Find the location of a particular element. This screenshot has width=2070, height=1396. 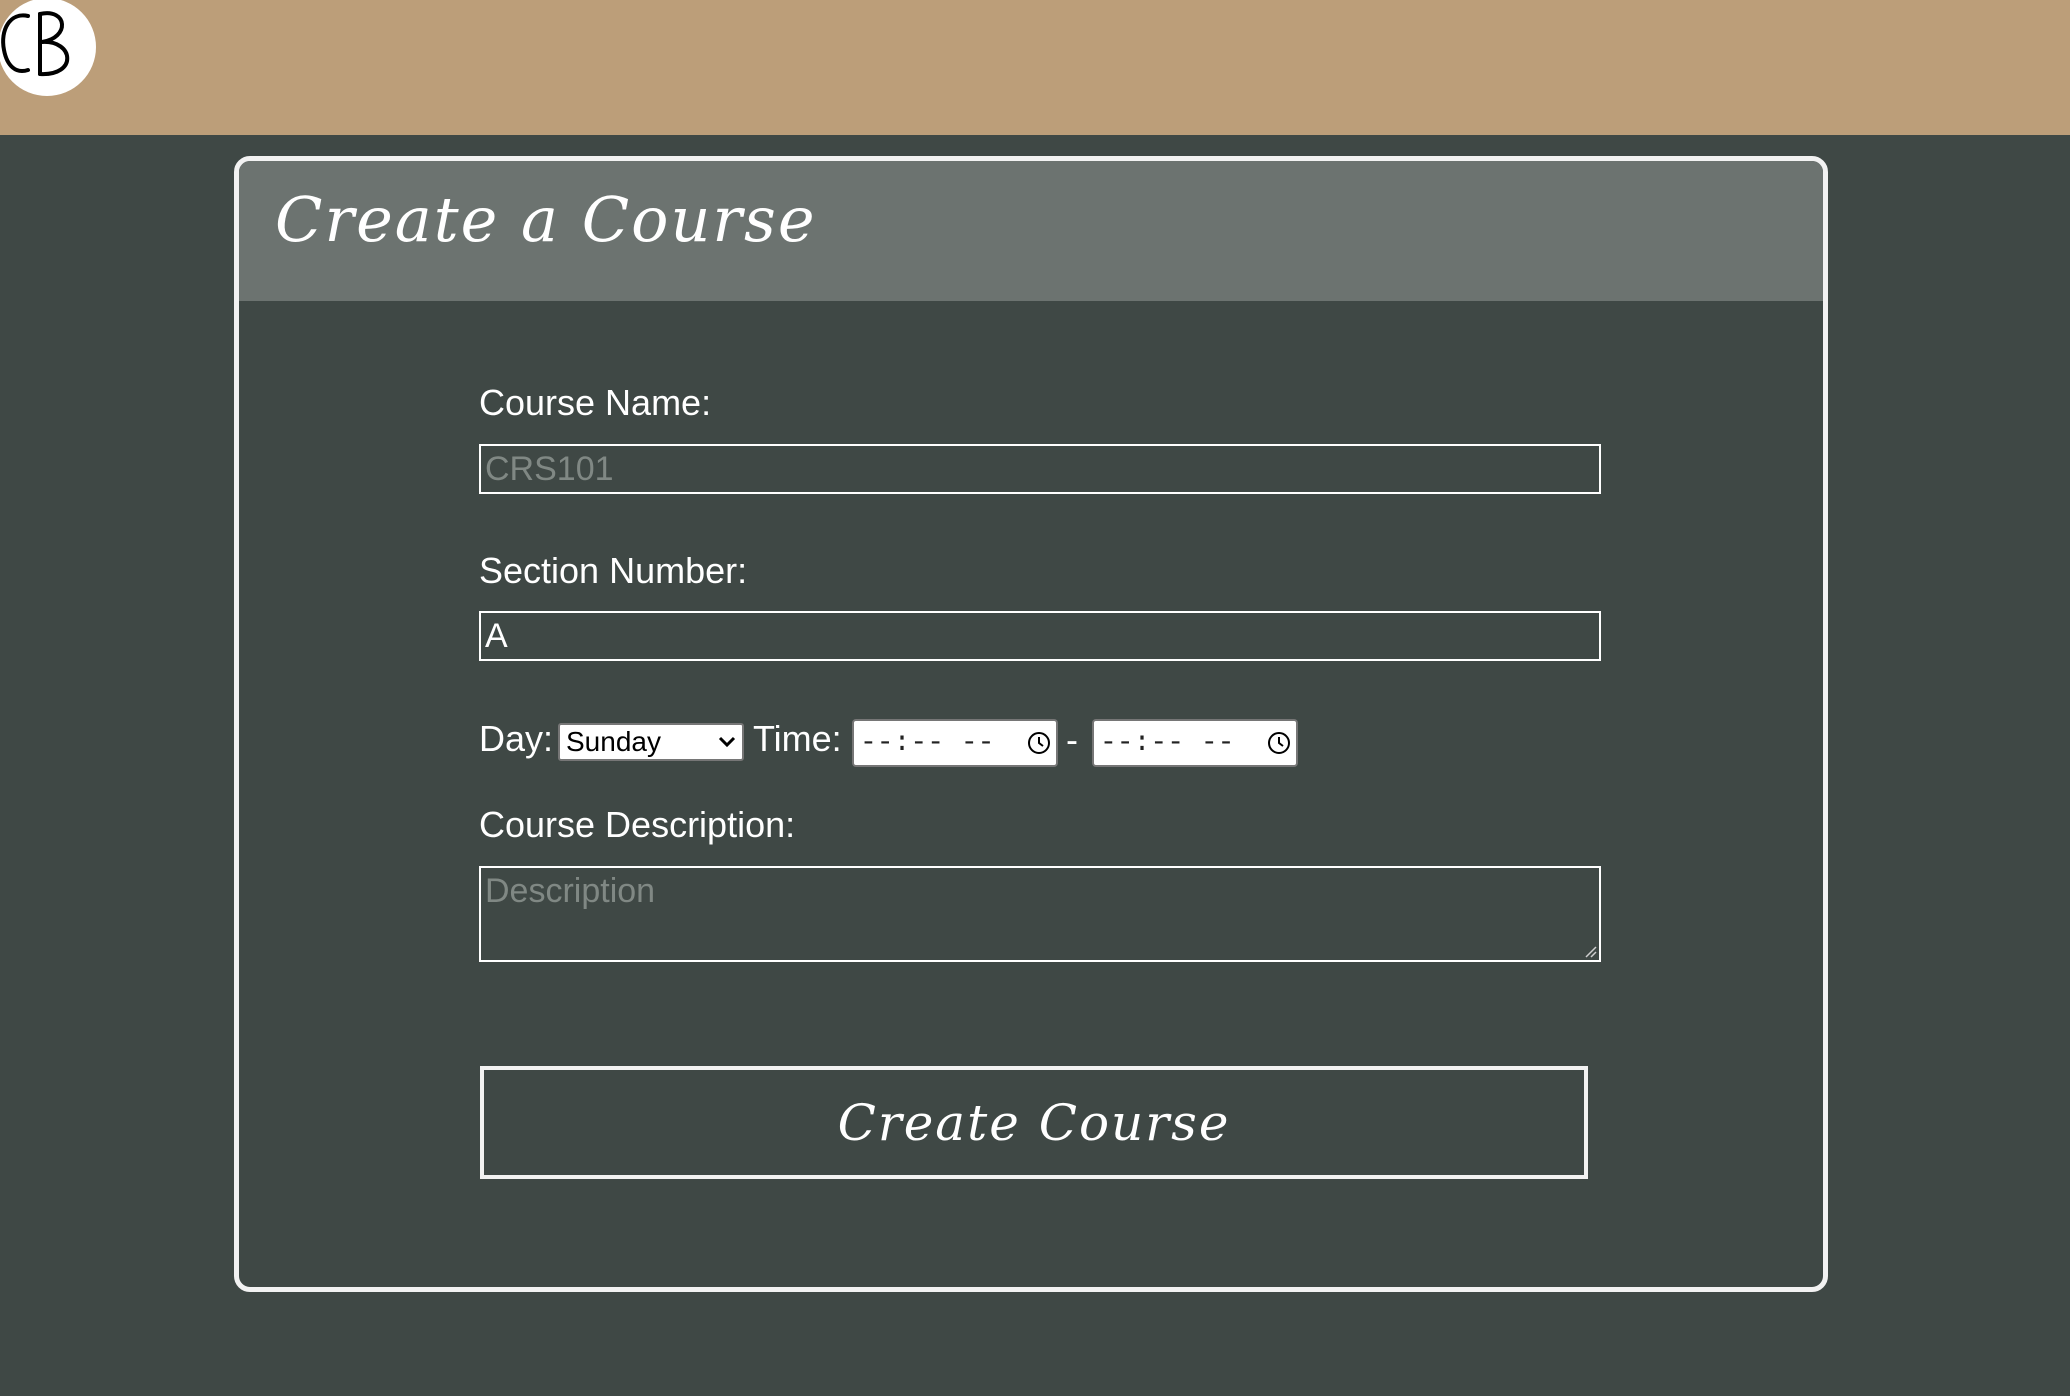

course-name-label: Course Name: is located at coordinates (595, 402).